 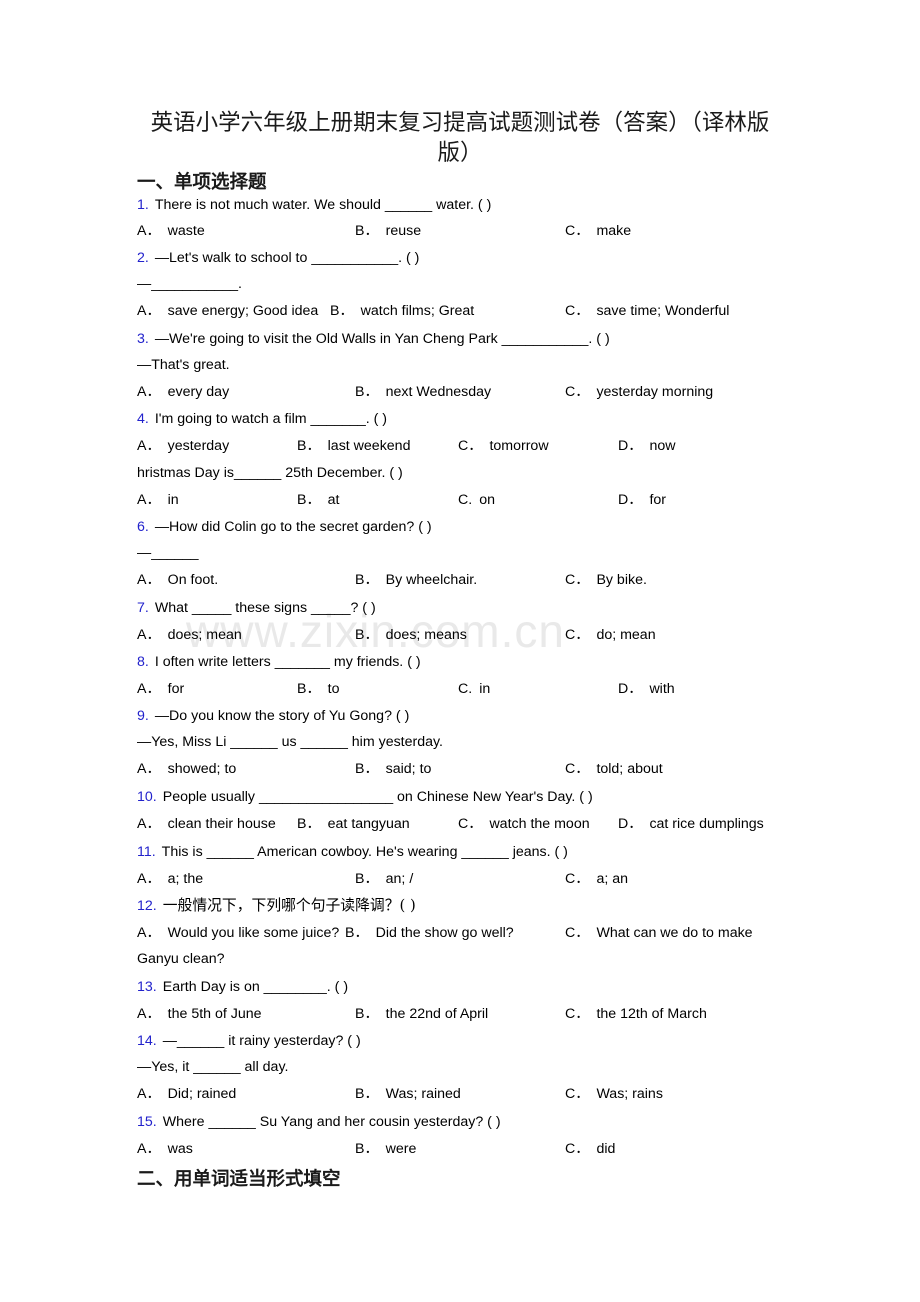 What do you see at coordinates (146, 852) in the screenshot?
I see `question-number: 11.` at bounding box center [146, 852].